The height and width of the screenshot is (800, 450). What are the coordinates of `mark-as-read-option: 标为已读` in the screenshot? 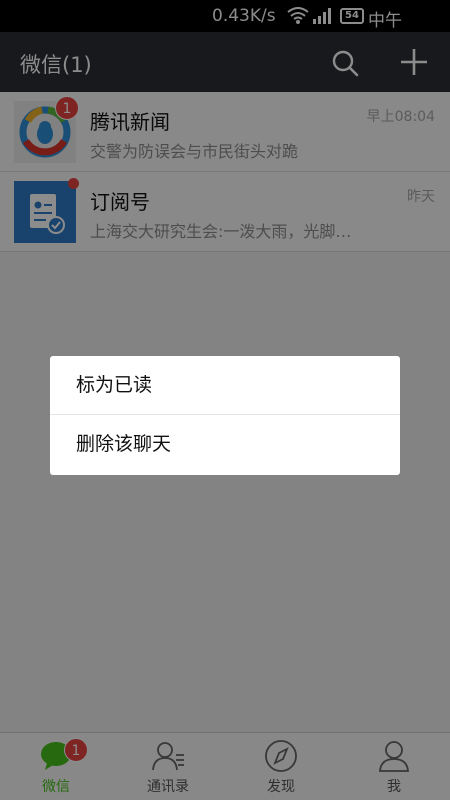 It's located at (225, 385).